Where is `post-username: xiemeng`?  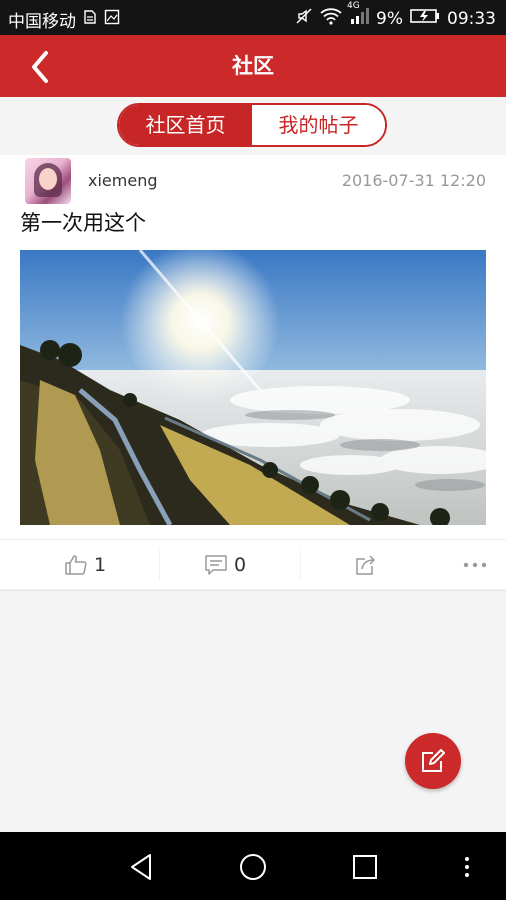
post-username: xiemeng is located at coordinates (122, 180).